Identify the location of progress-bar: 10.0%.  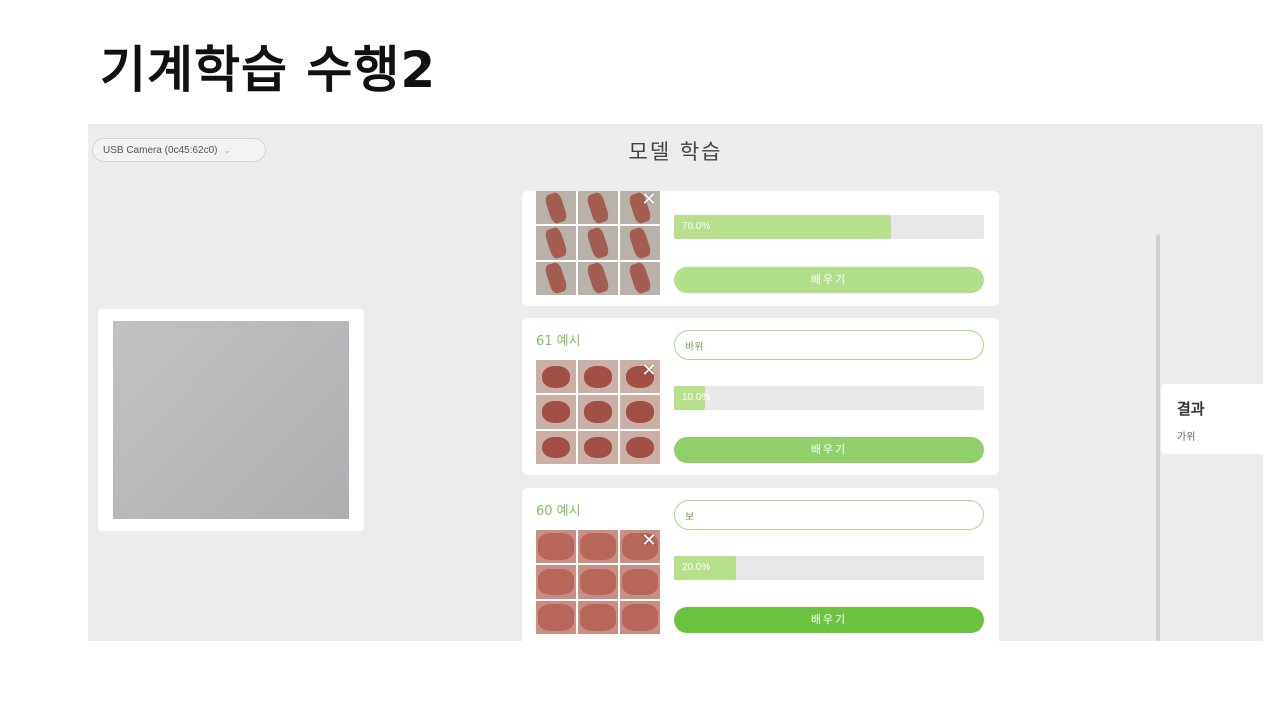
(829, 398).